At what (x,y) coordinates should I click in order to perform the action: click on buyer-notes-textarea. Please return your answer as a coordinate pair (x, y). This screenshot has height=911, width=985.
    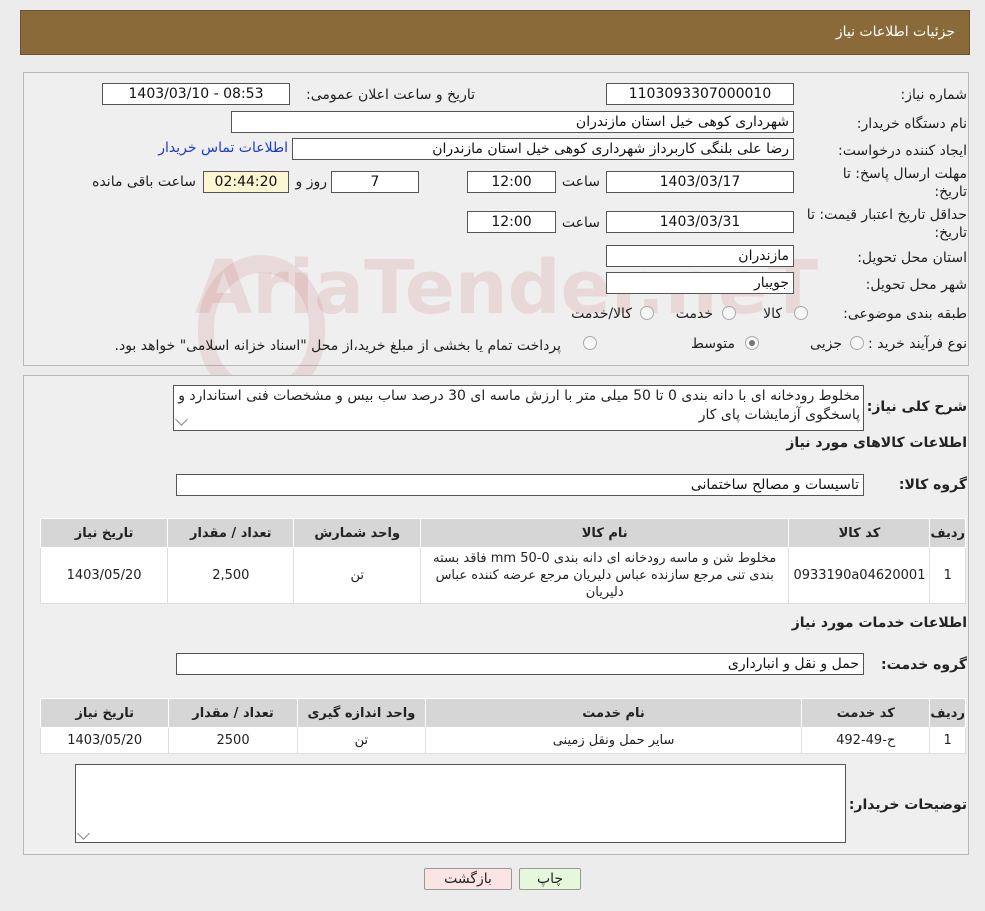
    Looking at the image, I should click on (460, 803).